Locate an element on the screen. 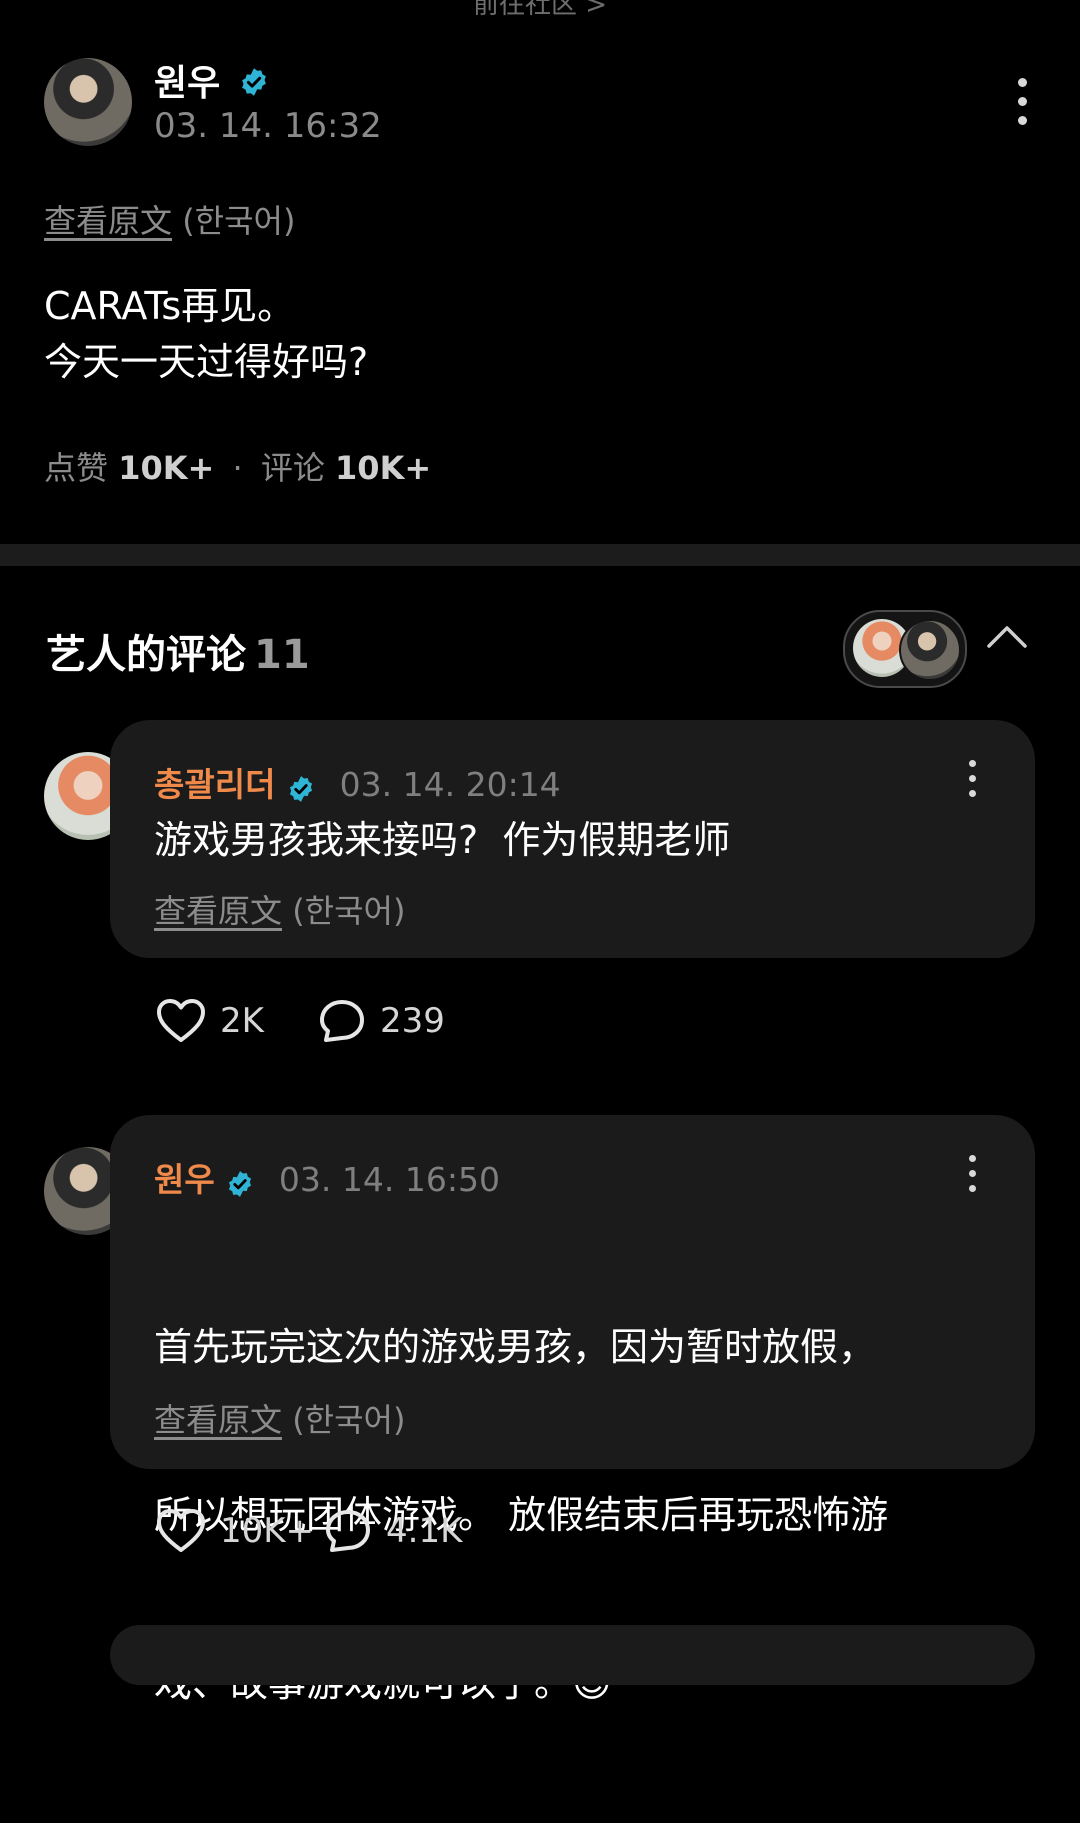  post-timestamp: 03. 14. 16:32 is located at coordinates (268, 126).